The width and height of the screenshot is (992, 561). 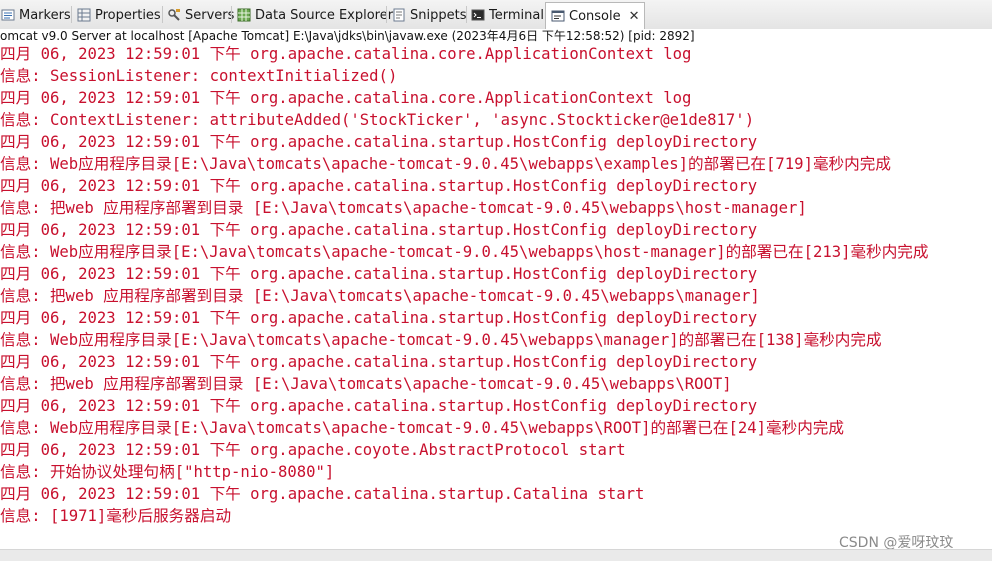 I want to click on tab-servers: Servers, so click(x=200, y=15).